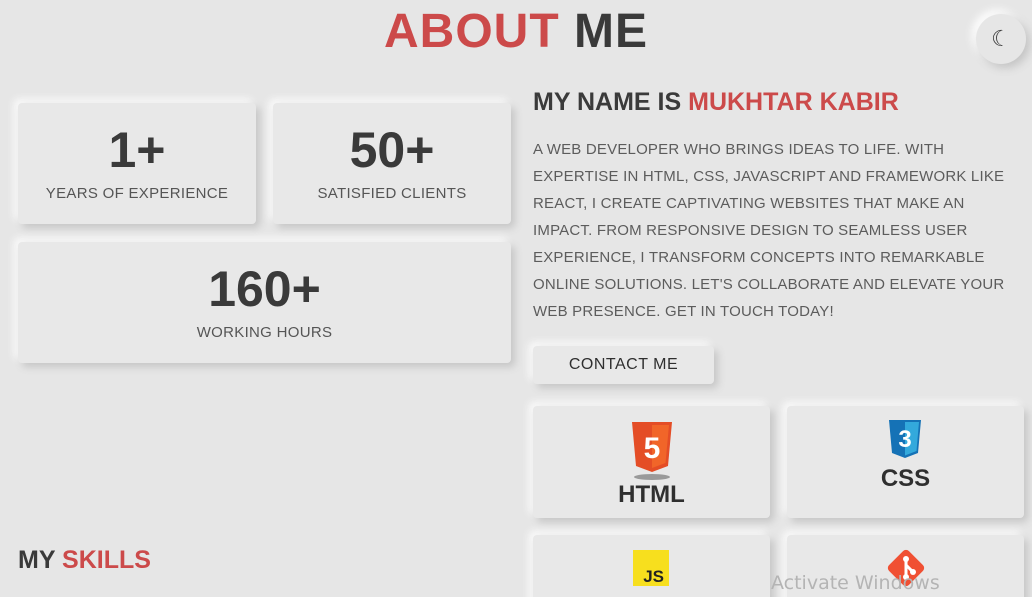 The height and width of the screenshot is (597, 1032). What do you see at coordinates (472, 31) in the screenshot?
I see `page-title-accent: ABOUT` at bounding box center [472, 31].